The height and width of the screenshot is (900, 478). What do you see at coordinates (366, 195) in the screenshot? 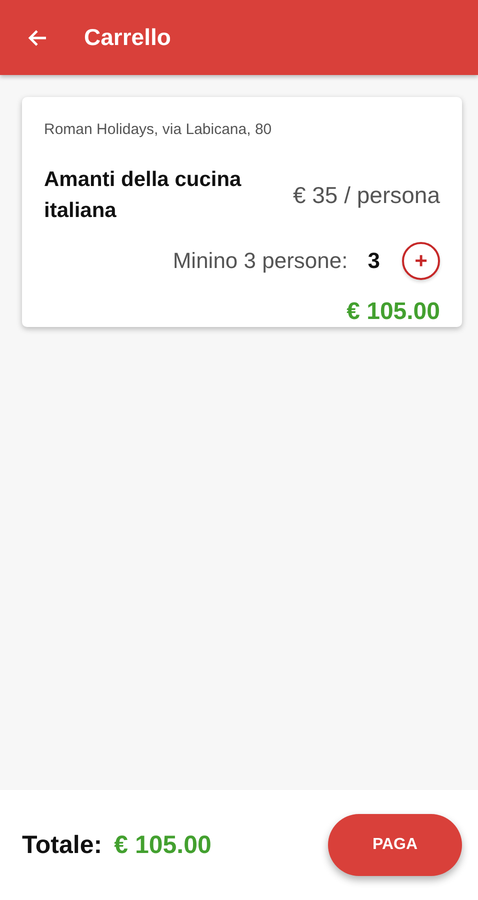
I see `price-per-person: € 35 / persona` at bounding box center [366, 195].